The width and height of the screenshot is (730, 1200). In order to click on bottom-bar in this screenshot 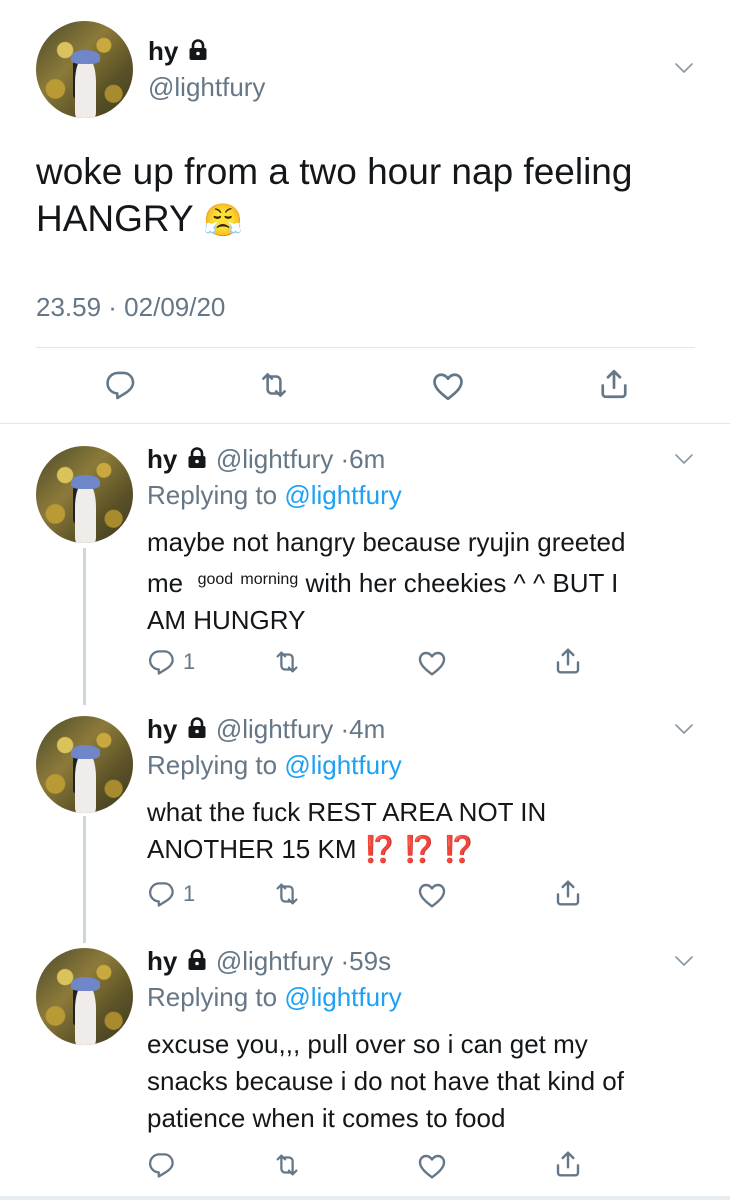, I will do `click(365, 1198)`.